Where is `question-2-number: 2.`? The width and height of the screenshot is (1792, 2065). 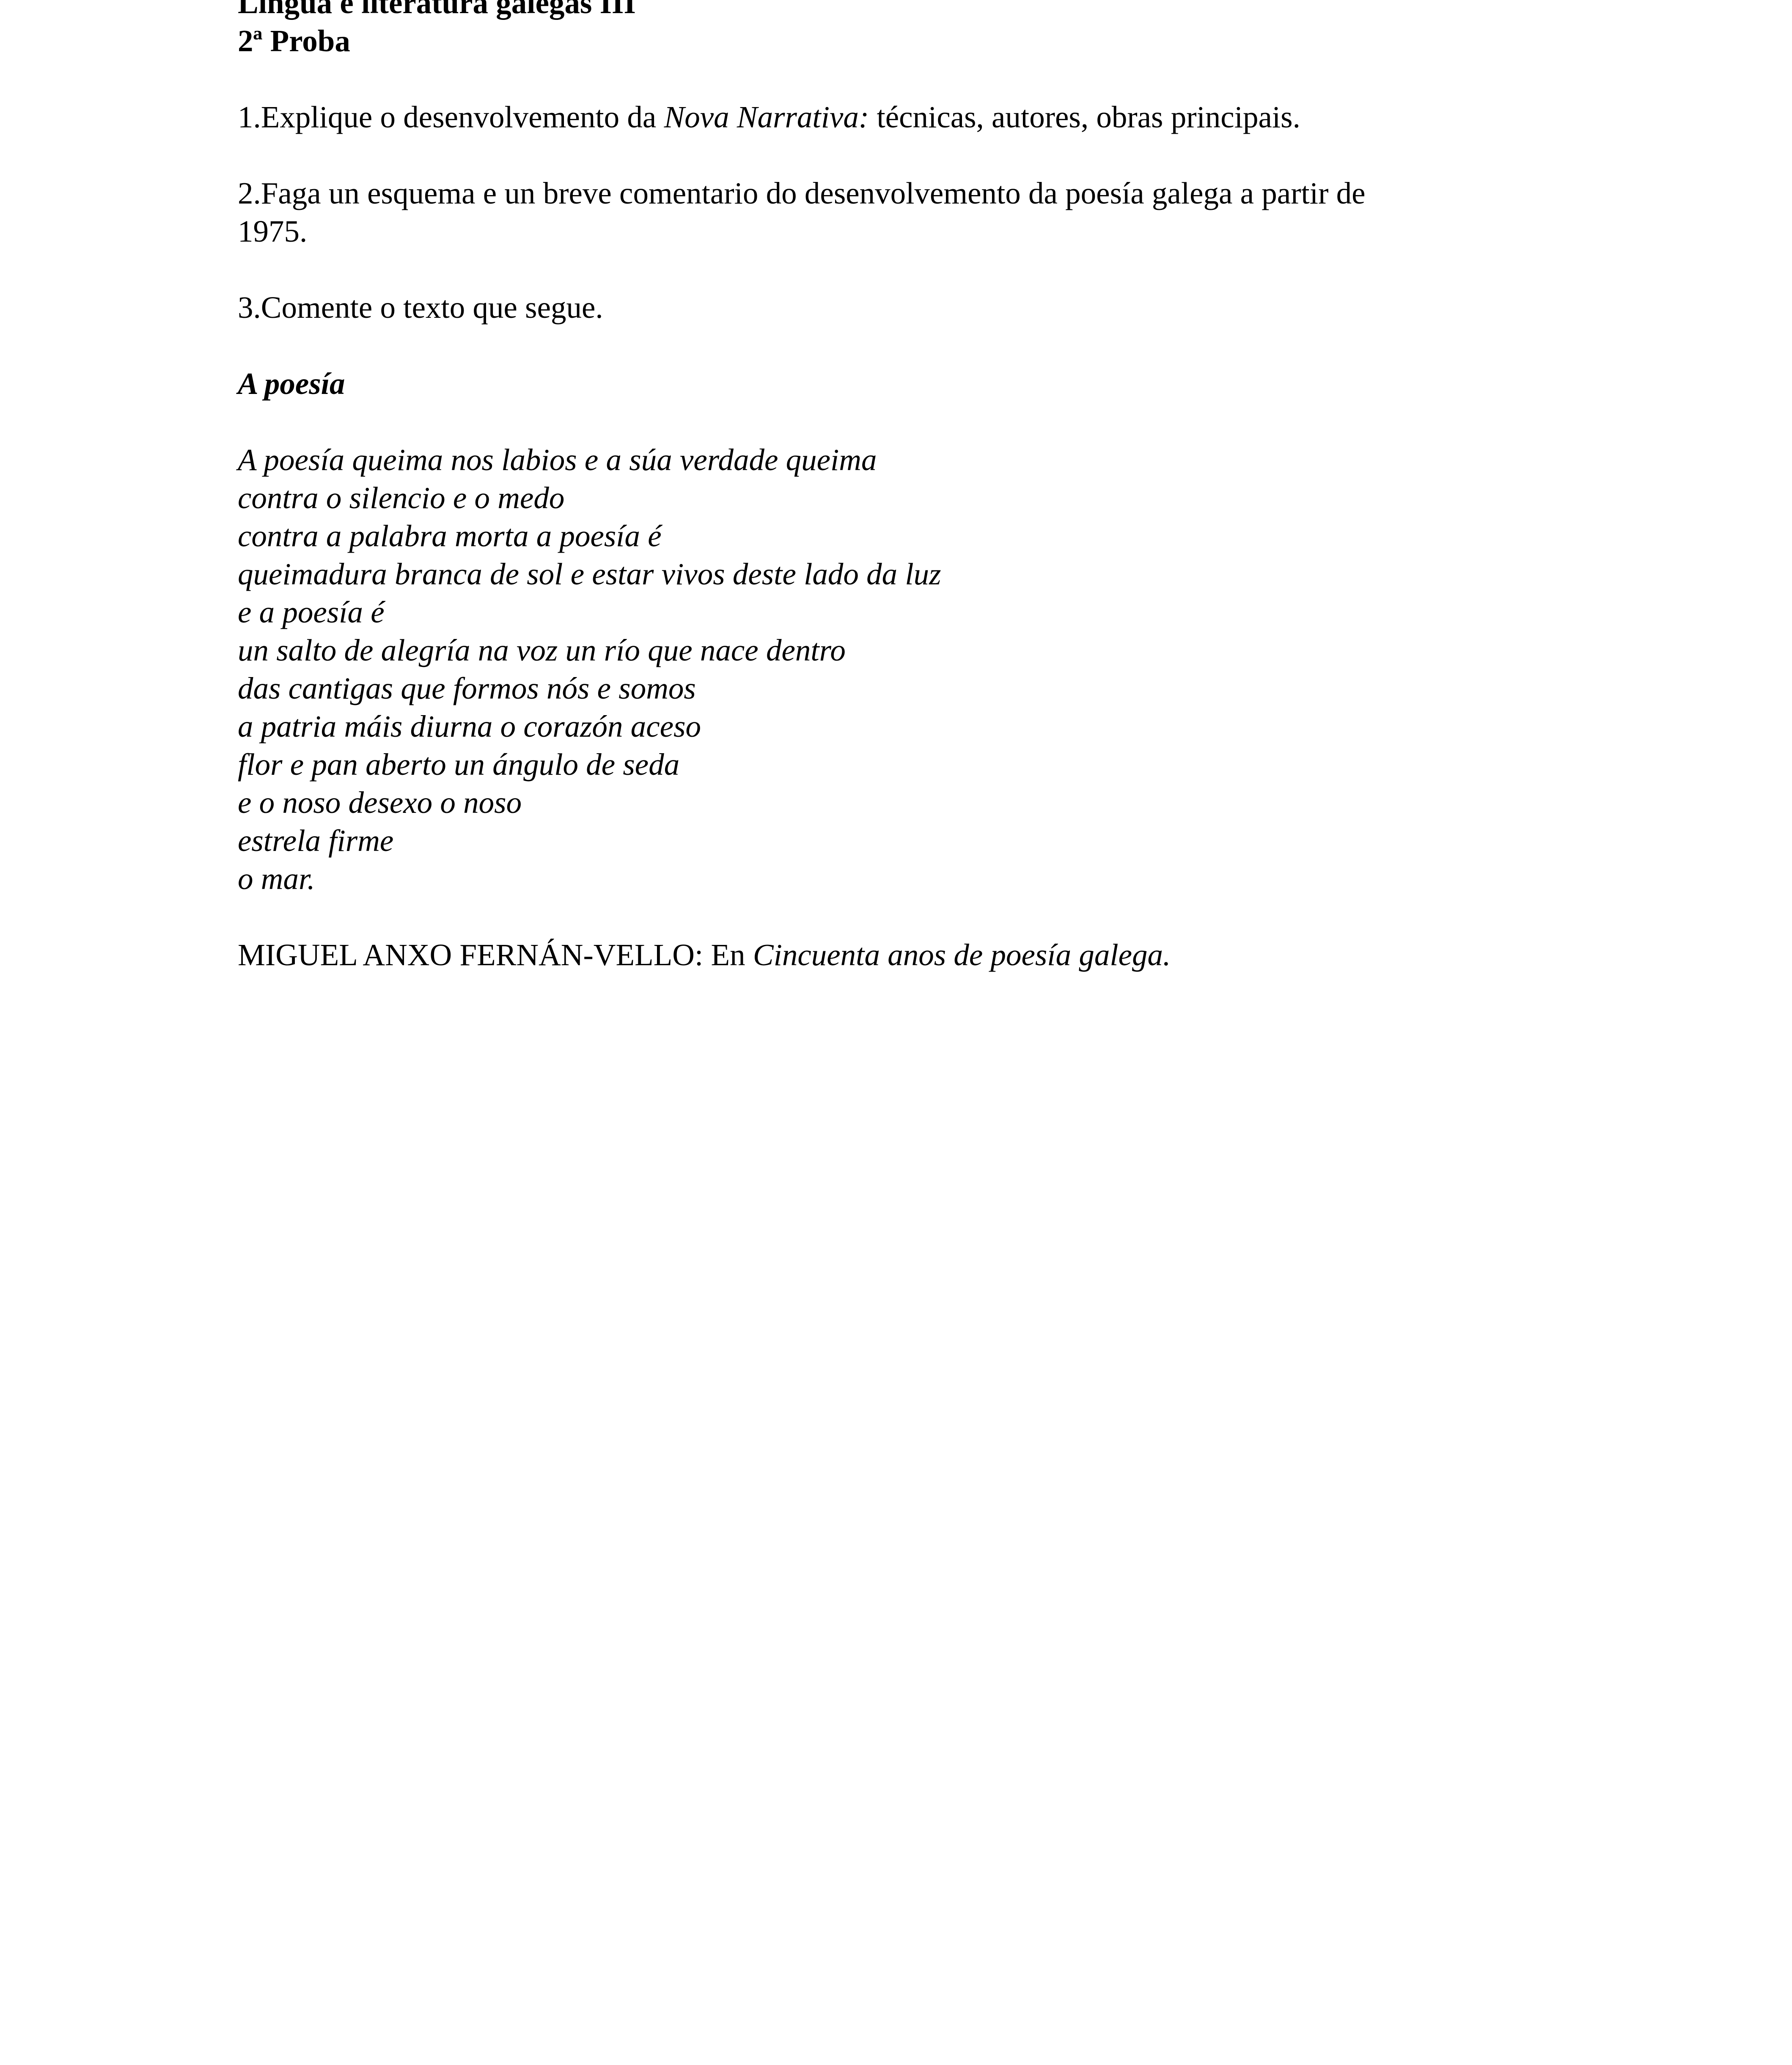
question-2-number: 2. is located at coordinates (249, 193).